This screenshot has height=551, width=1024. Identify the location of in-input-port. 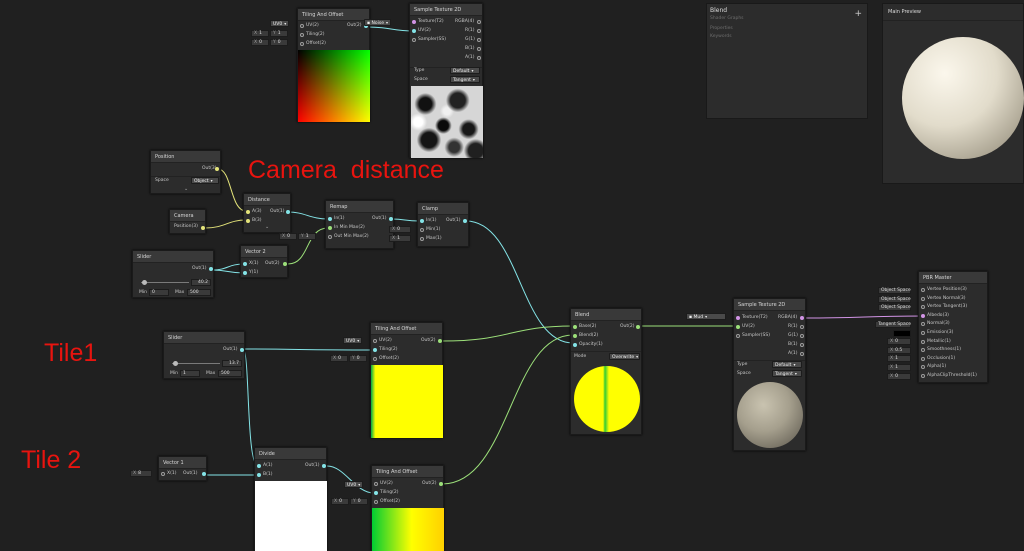
(330, 219).